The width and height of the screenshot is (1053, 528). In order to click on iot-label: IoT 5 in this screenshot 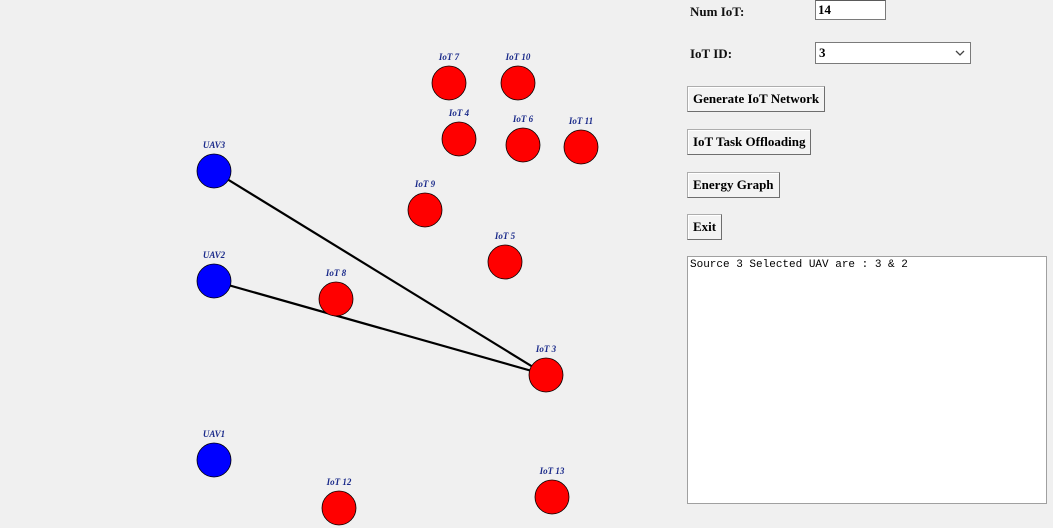, I will do `click(505, 236)`.